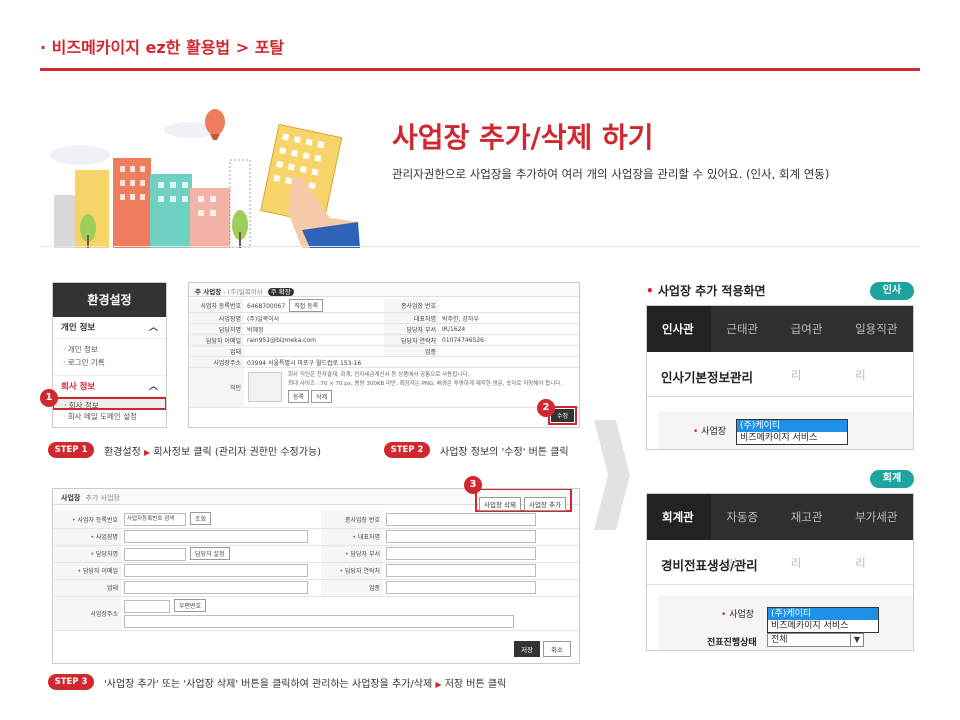 The width and height of the screenshot is (960, 720). I want to click on header-divider, so click(480, 69).